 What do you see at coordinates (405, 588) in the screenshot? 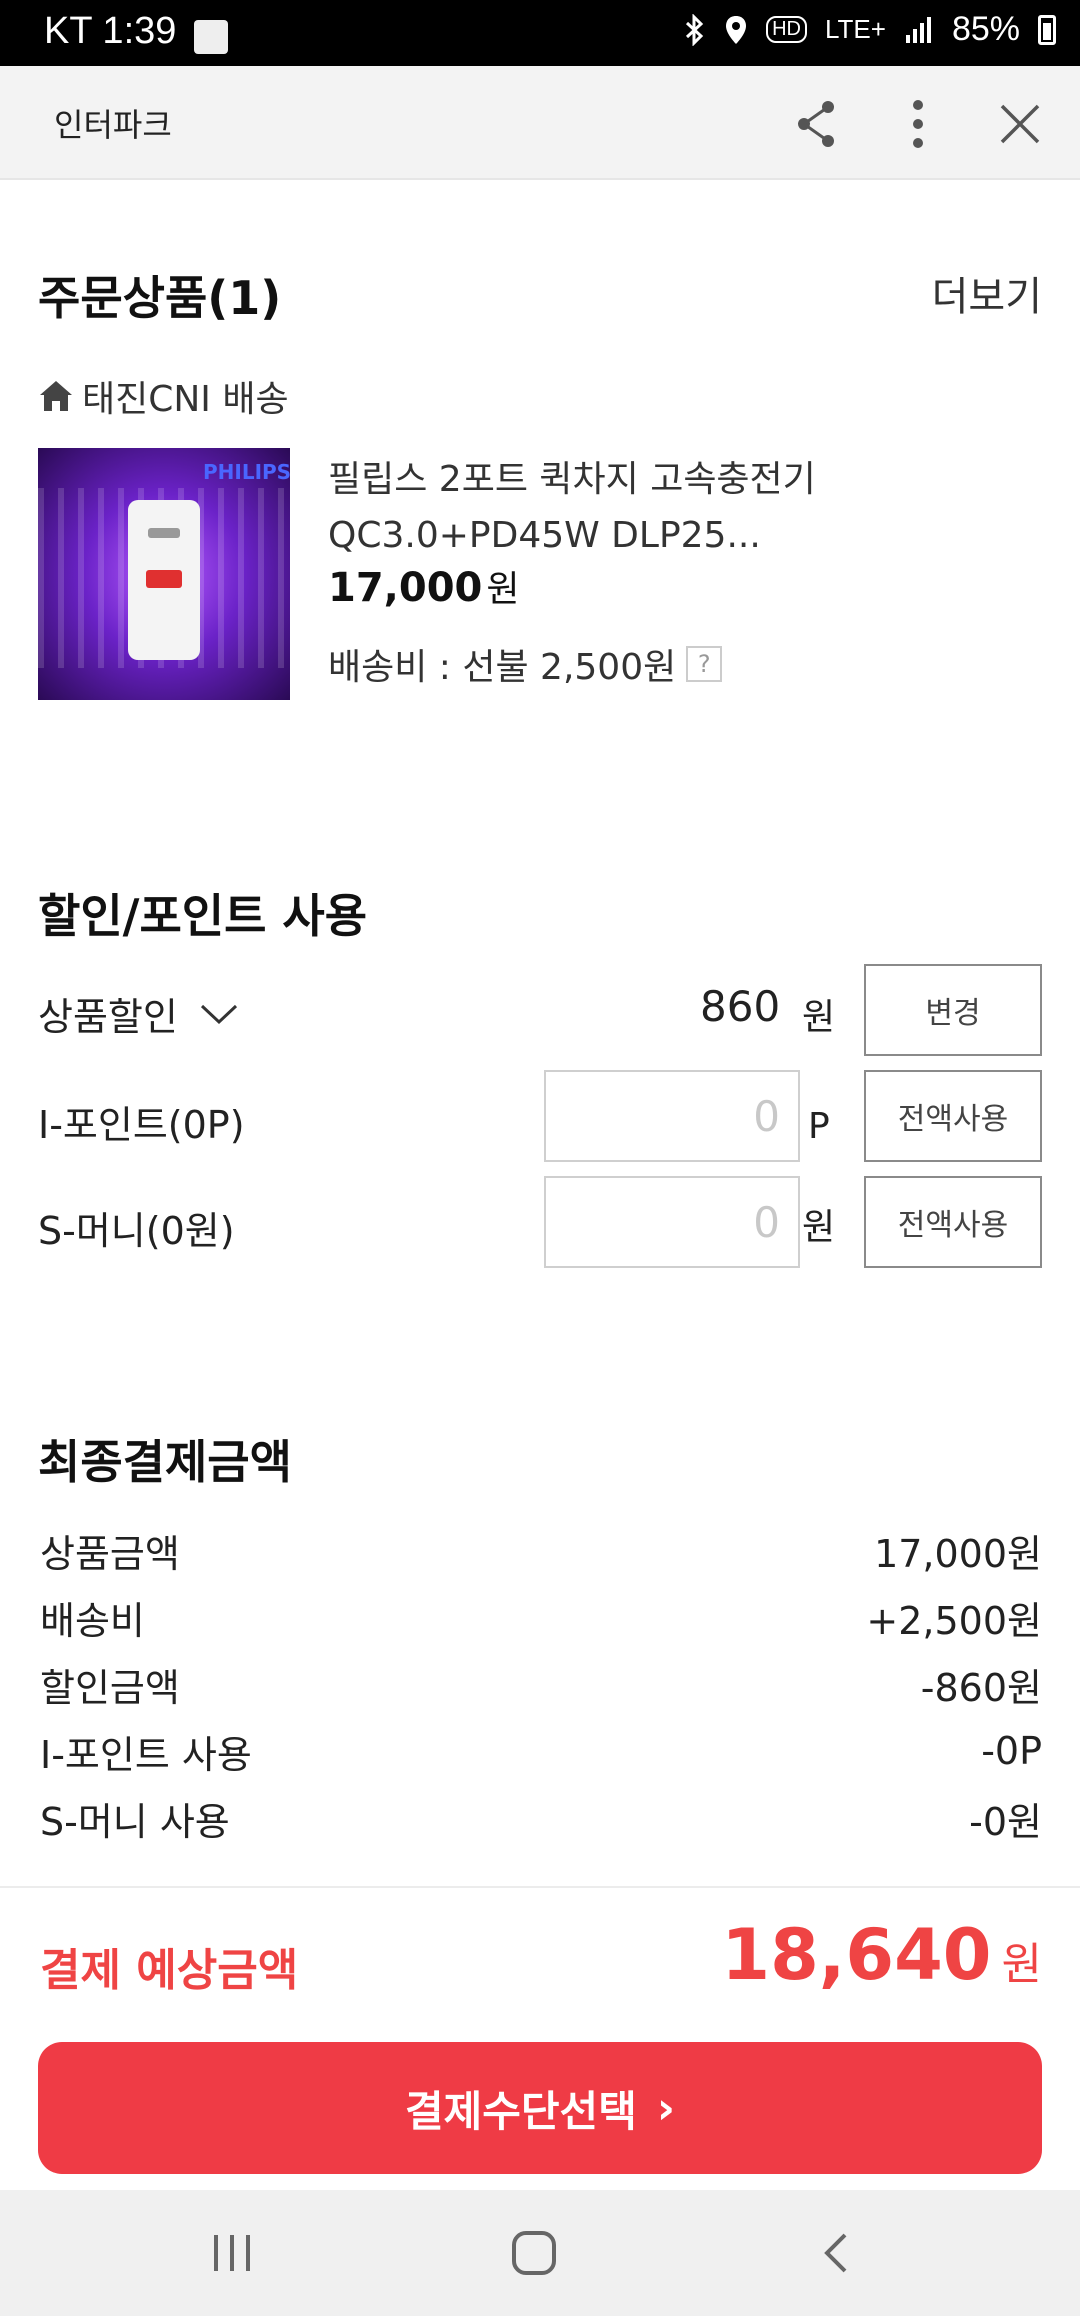
I see `price-value: 17,000` at bounding box center [405, 588].